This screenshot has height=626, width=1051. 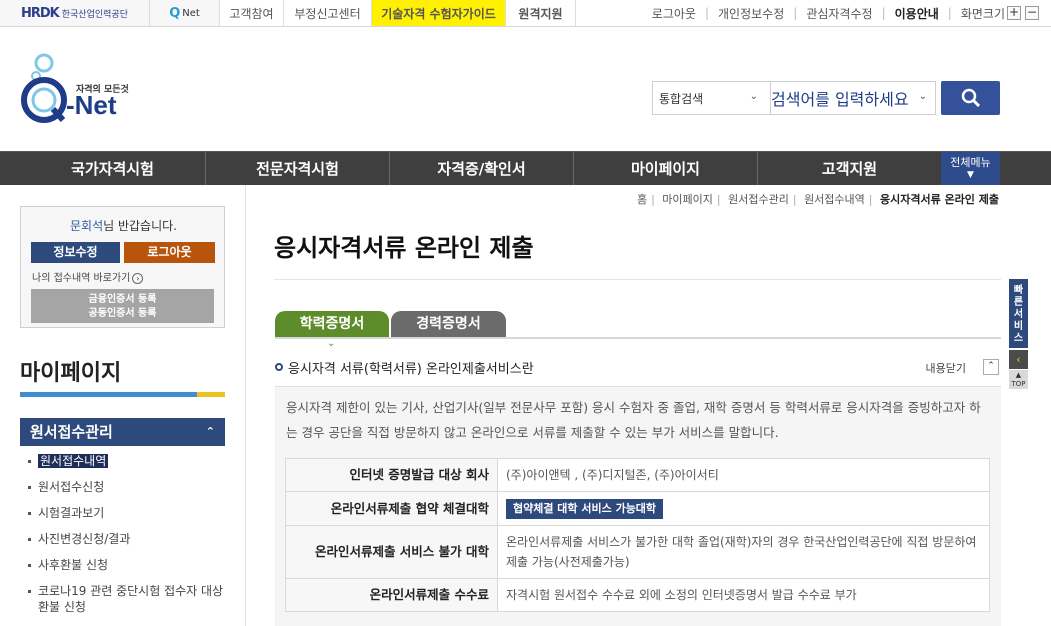 What do you see at coordinates (191, 13) in the screenshot?
I see `qnet-mark-text: Net` at bounding box center [191, 13].